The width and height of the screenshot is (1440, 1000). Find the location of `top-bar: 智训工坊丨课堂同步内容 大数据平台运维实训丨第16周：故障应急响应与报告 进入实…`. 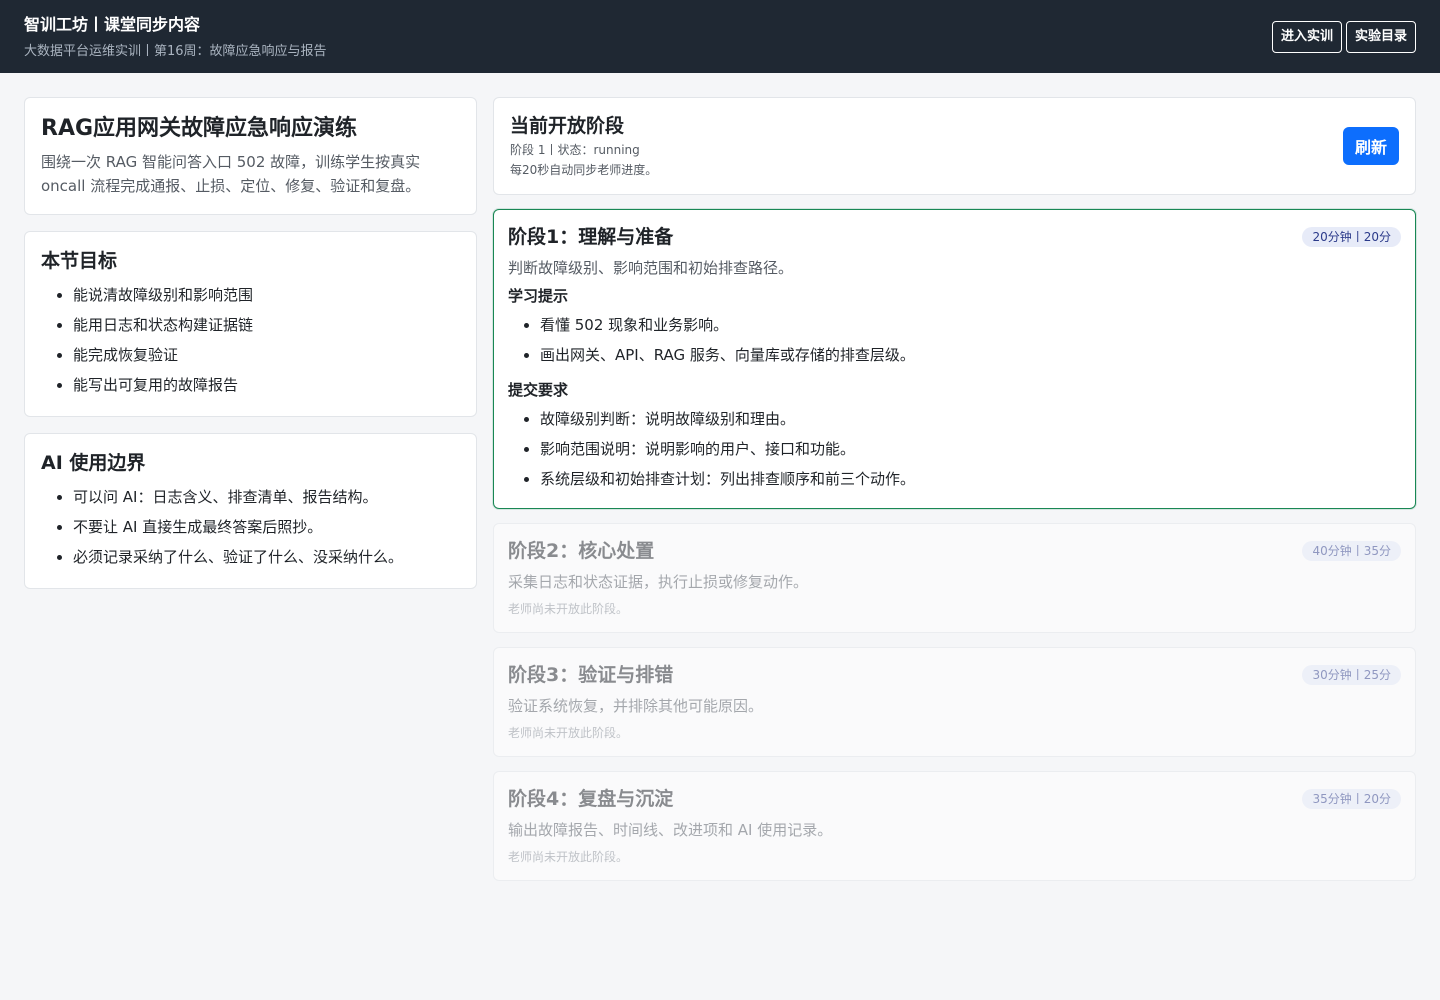

top-bar: 智训工坊丨课堂同步内容 大数据平台运维实训丨第16周：故障应急响应与报告 进入实… is located at coordinates (720, 36).